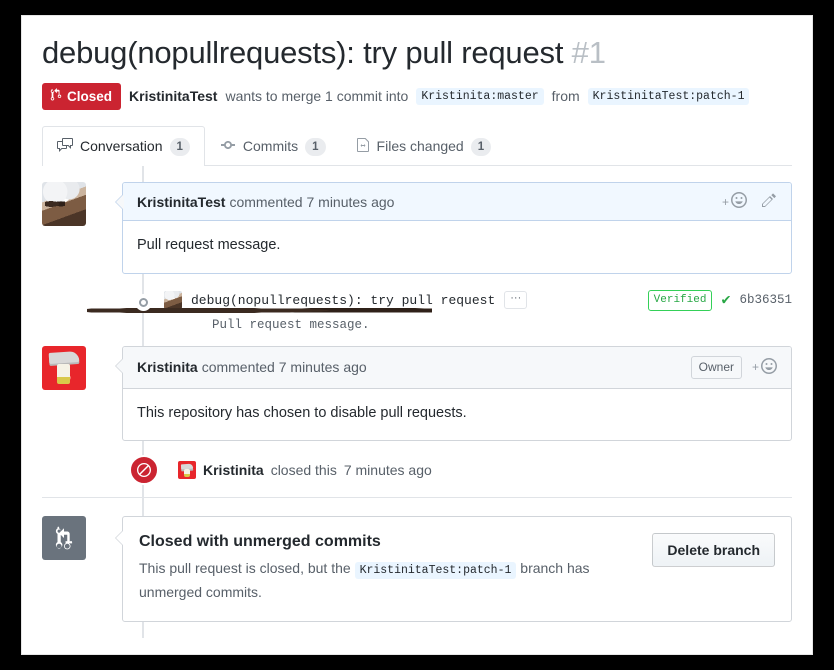  I want to click on closed-event-action: closed this, so click(303, 470).